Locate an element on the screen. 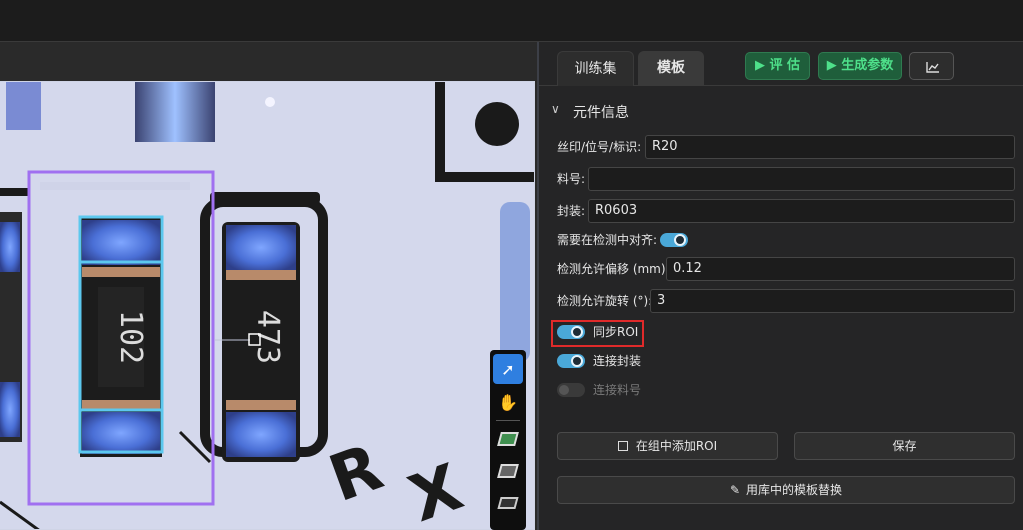 This screenshot has width=1023, height=530. add-roi-button: 在组中添加ROI is located at coordinates (667, 446).